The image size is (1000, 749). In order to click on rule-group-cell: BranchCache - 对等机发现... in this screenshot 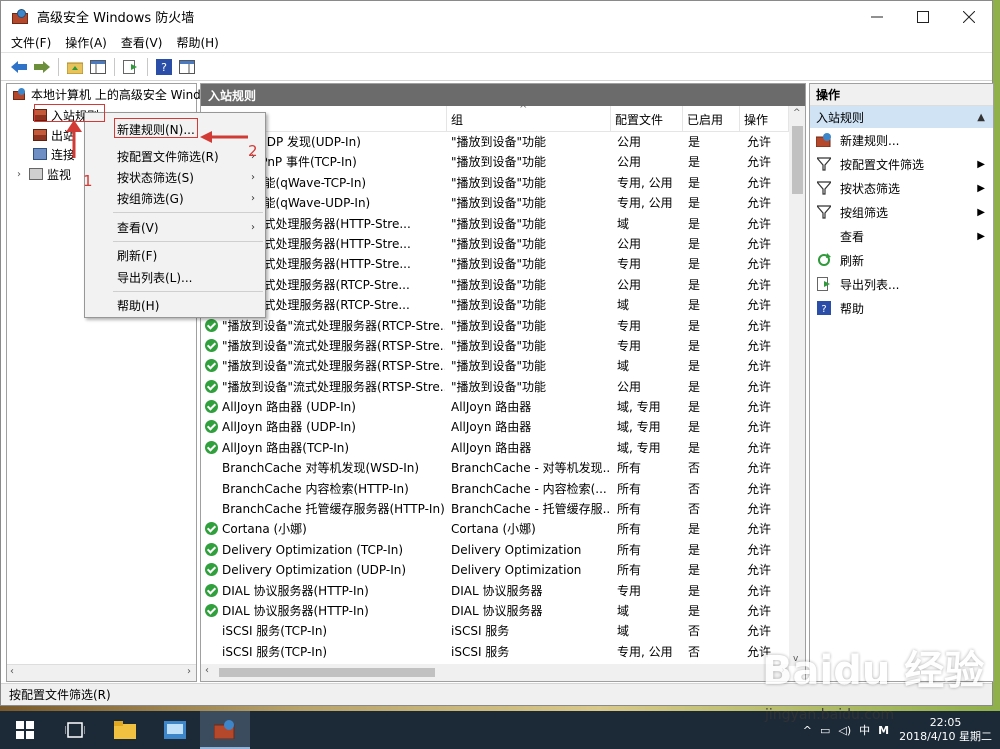, I will do `click(530, 468)`.